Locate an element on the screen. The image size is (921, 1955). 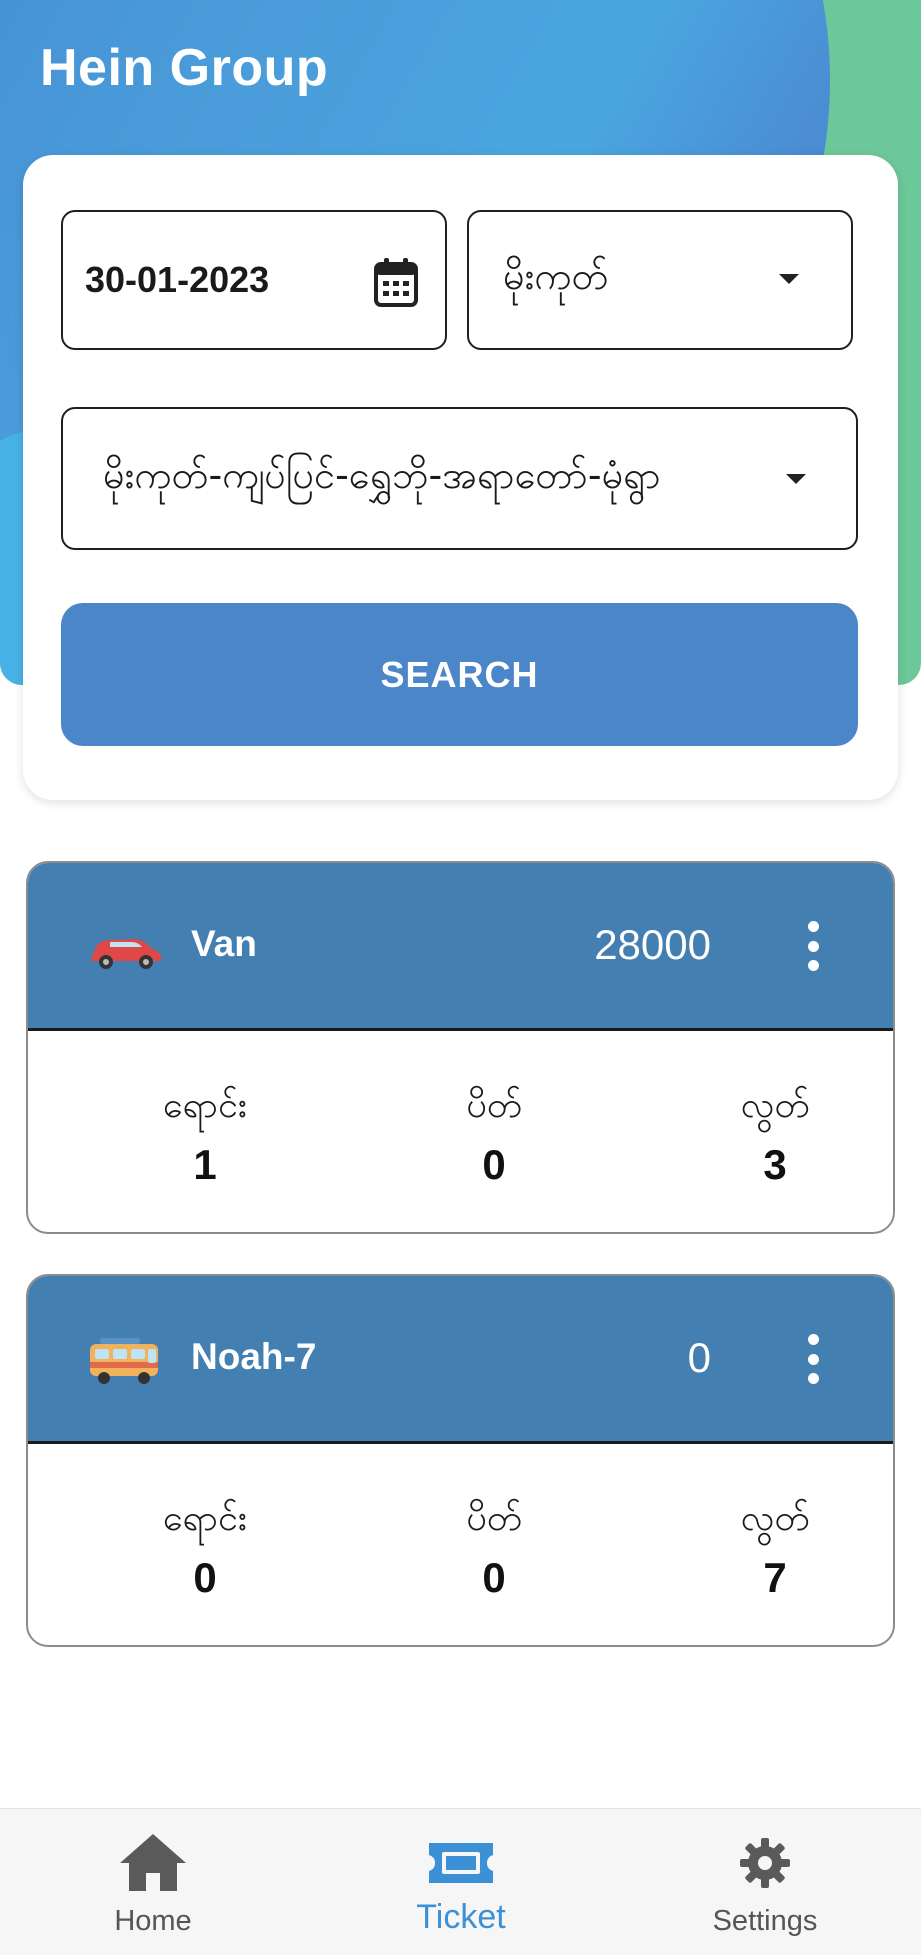
vehicle-card-header: Van 28000 is located at coordinates (460, 947).